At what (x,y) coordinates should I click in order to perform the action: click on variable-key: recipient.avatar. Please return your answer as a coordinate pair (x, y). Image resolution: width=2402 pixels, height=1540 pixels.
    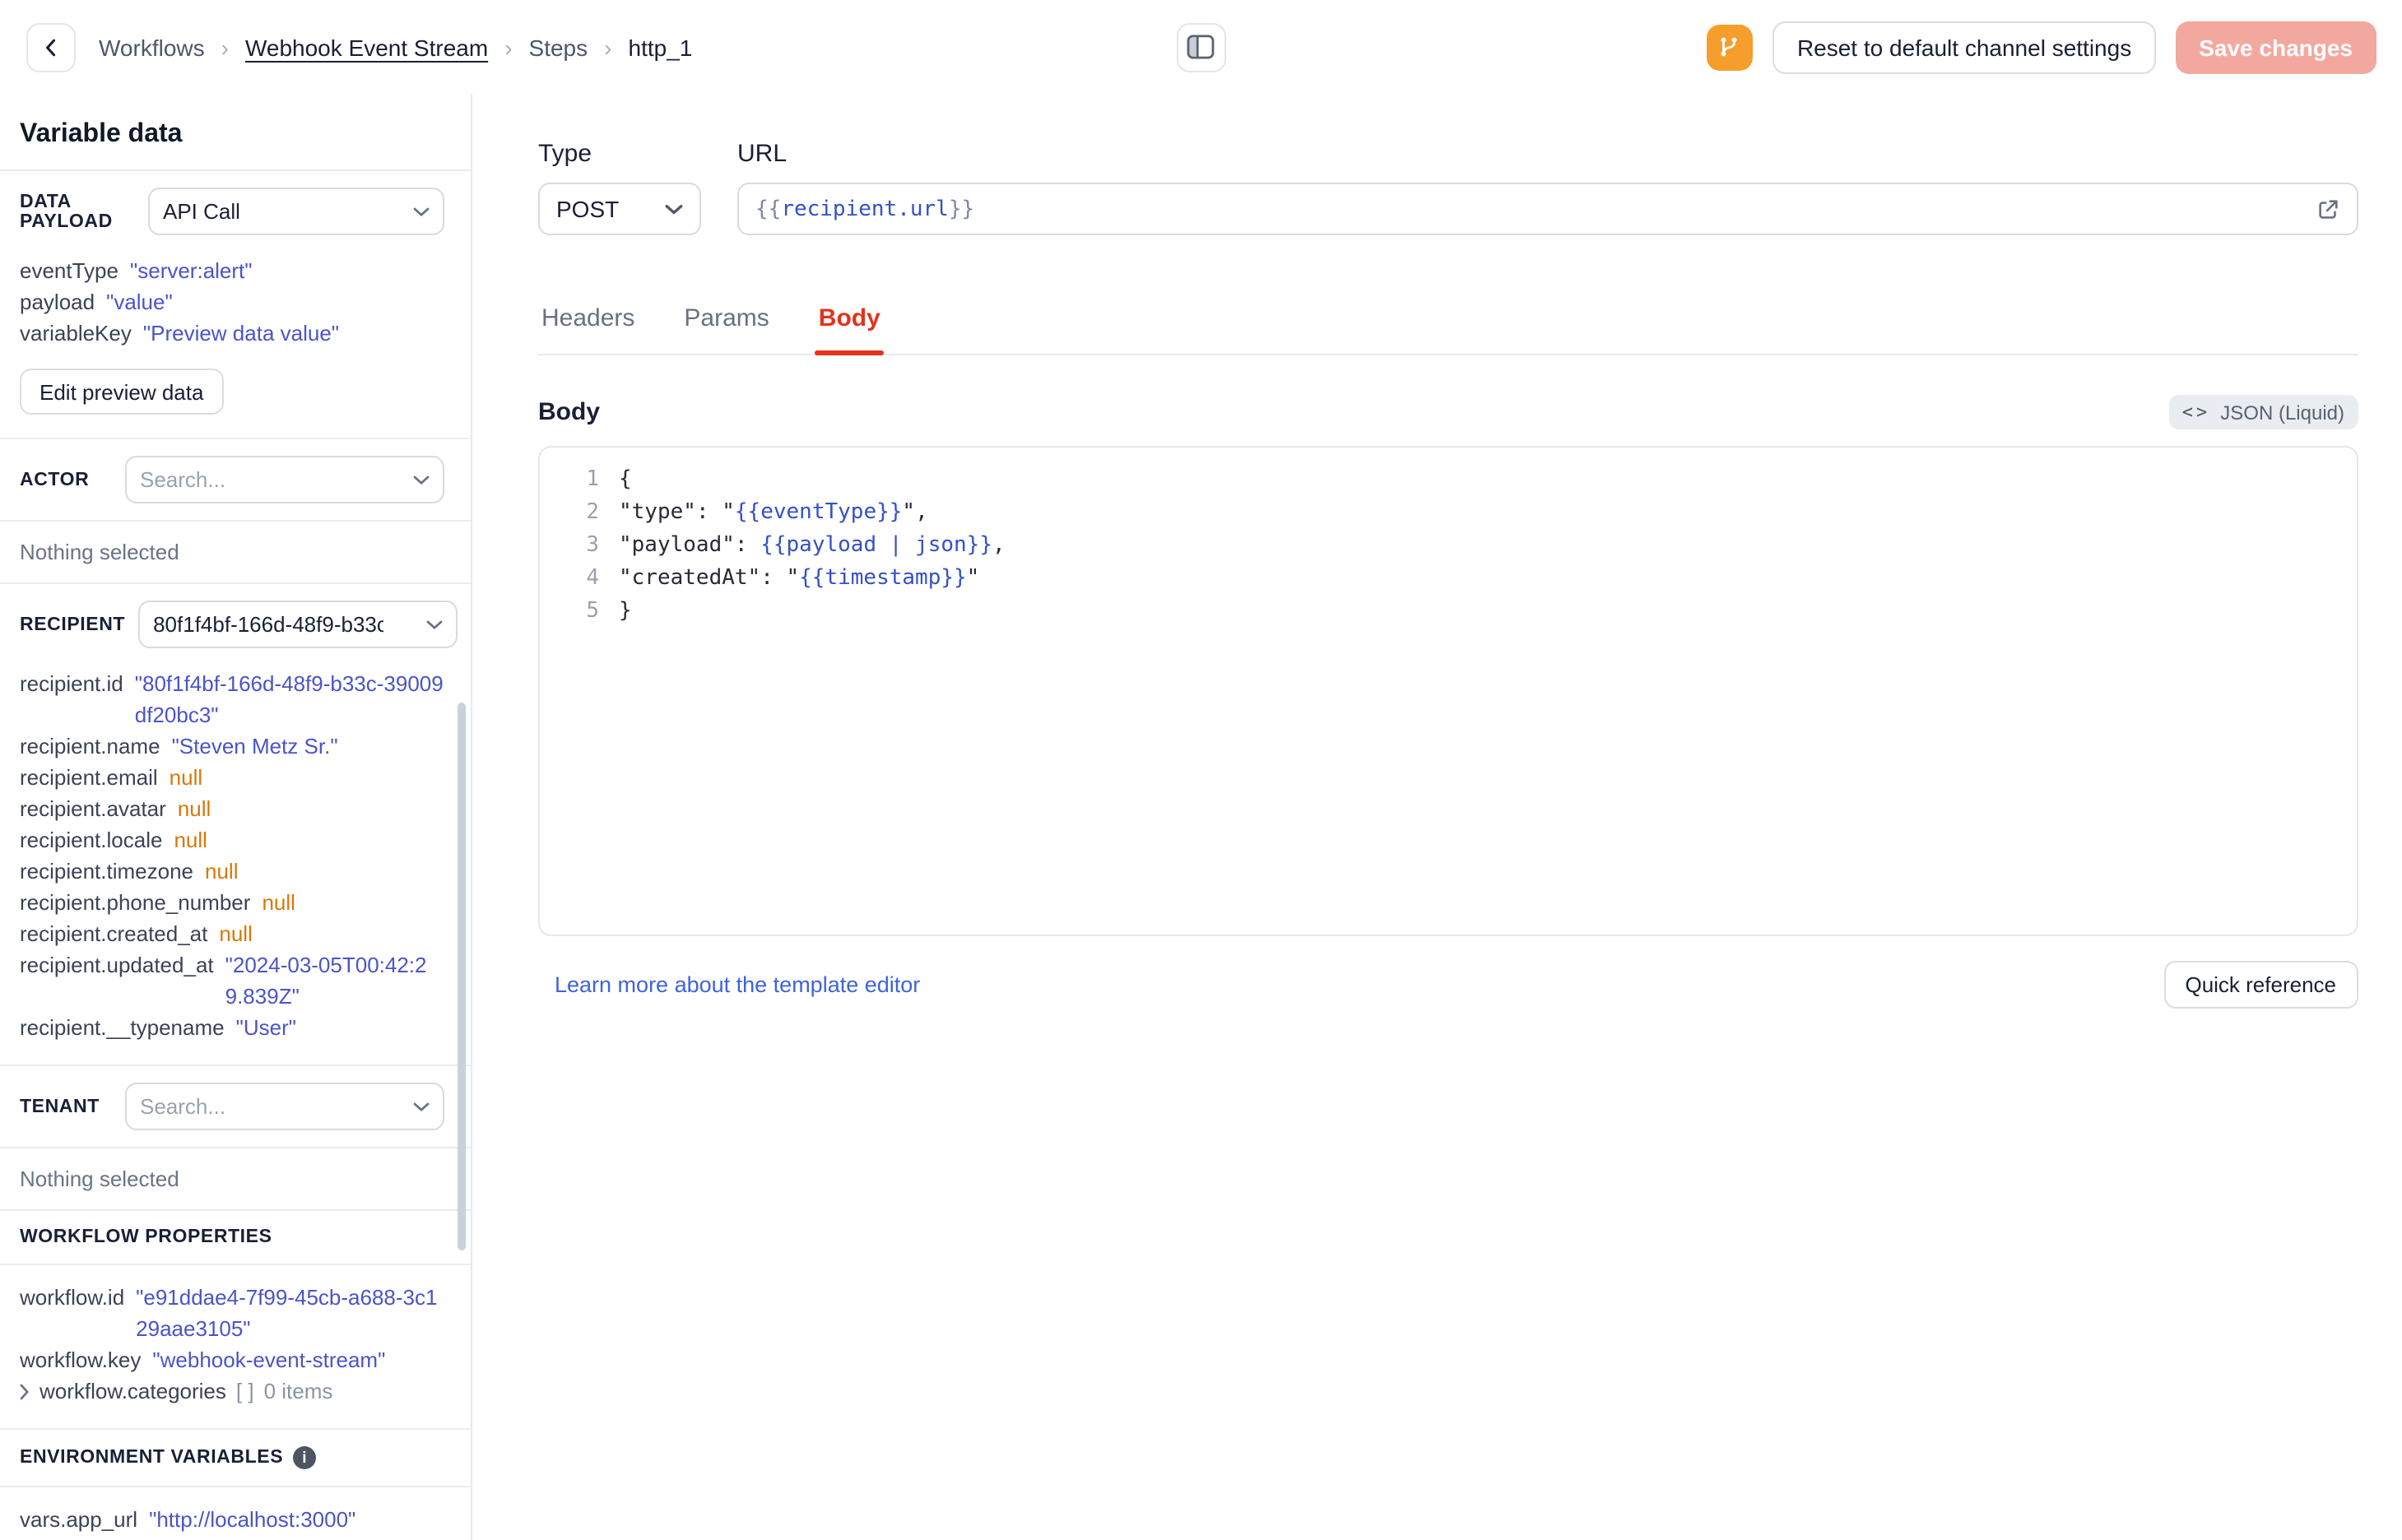
    Looking at the image, I should click on (93, 808).